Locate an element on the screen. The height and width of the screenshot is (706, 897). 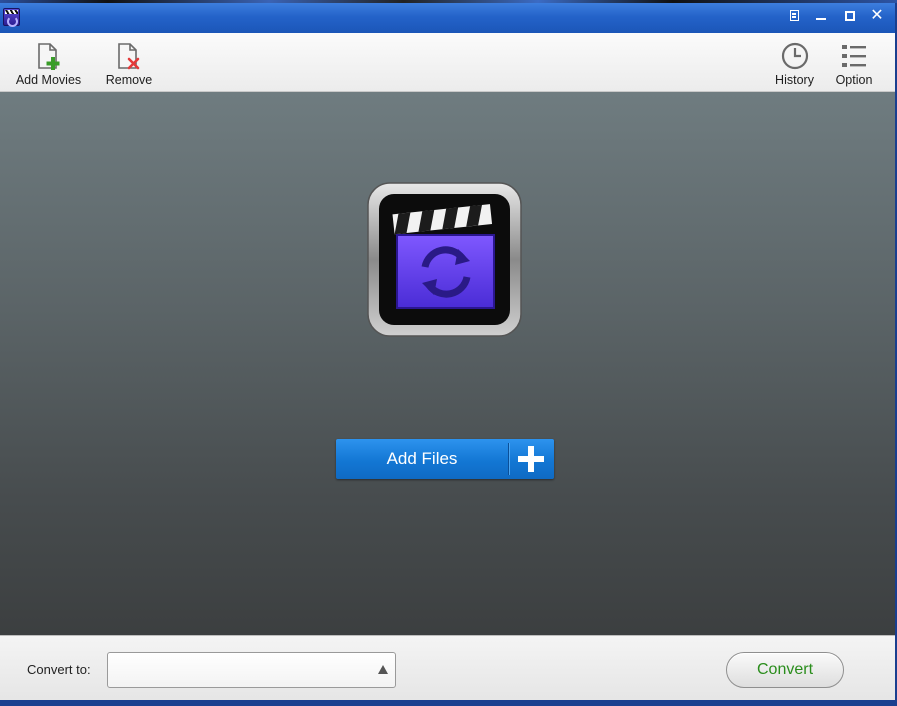
convert-to-label: Convert to: is located at coordinates (59, 669).